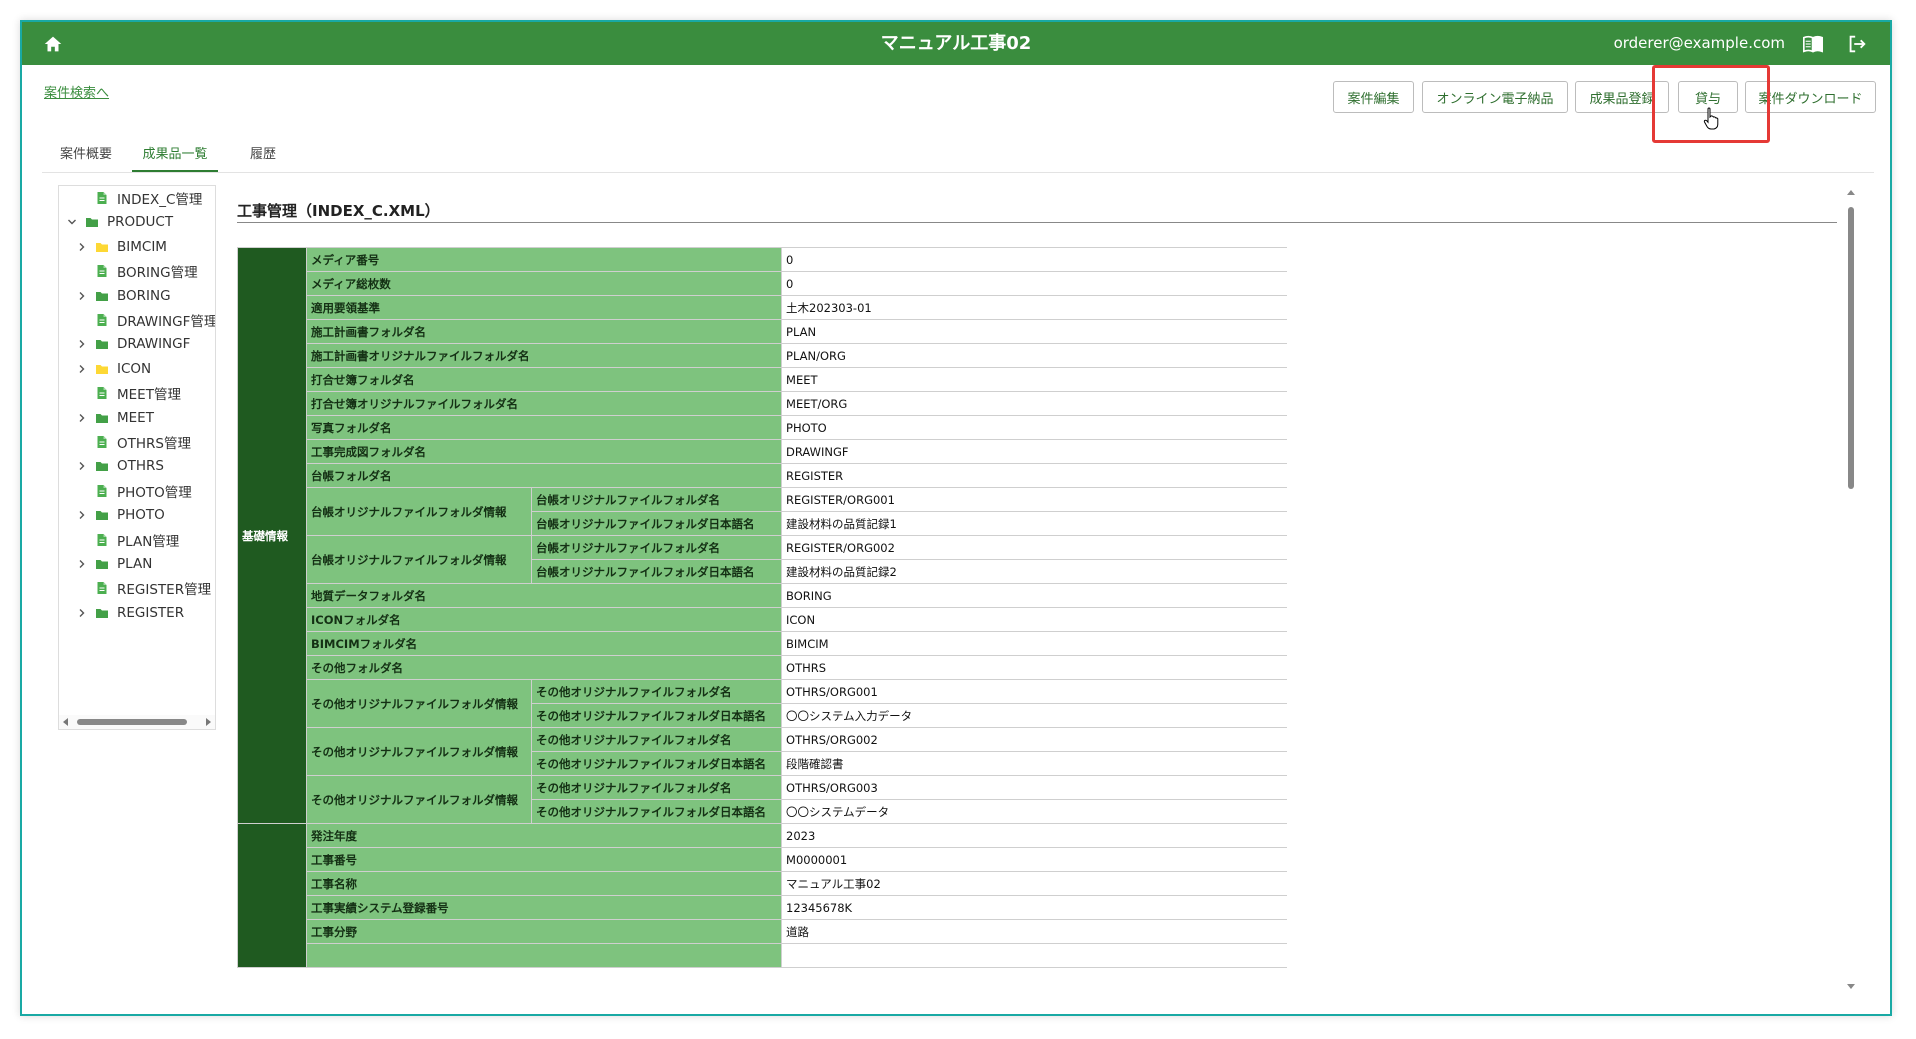 This screenshot has width=1916, height=1039. Describe the element at coordinates (1851, 192) in the screenshot. I see `scroll-up-arrow` at that location.